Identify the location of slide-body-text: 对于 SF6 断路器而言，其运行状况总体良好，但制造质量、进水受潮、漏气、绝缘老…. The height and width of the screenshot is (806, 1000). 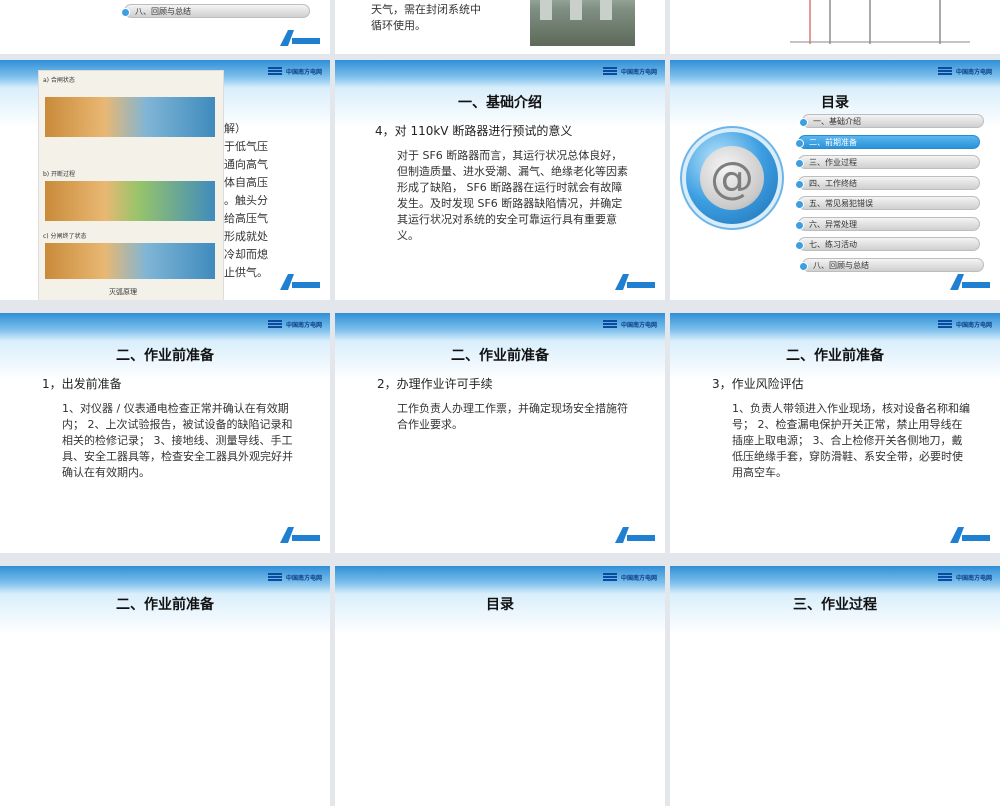
(512, 195).